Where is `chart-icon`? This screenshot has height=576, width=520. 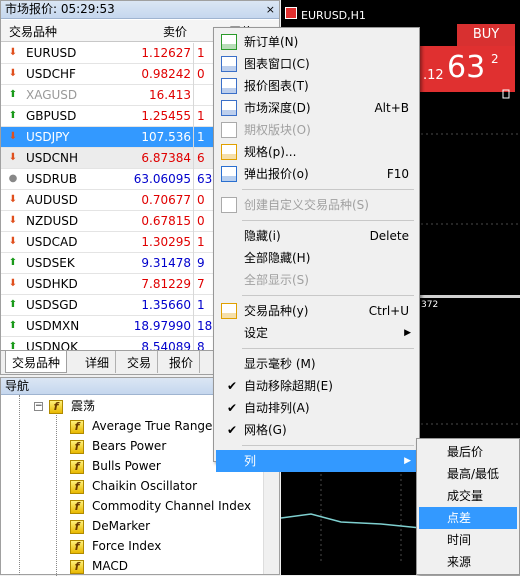 chart-icon is located at coordinates (291, 13).